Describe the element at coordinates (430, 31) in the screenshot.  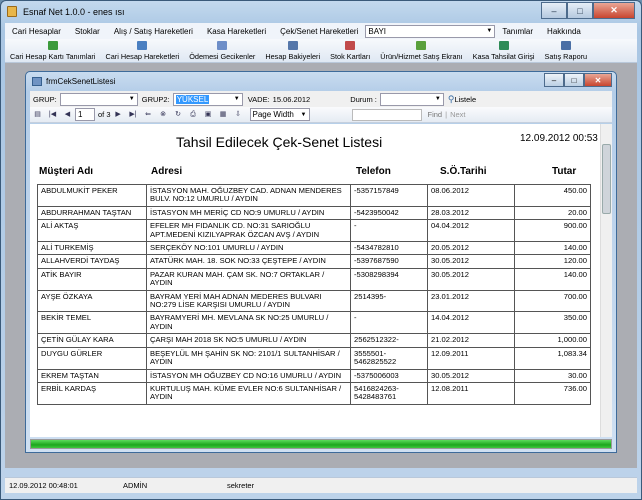
I see `menu-combo: BAYI ▼` at that location.